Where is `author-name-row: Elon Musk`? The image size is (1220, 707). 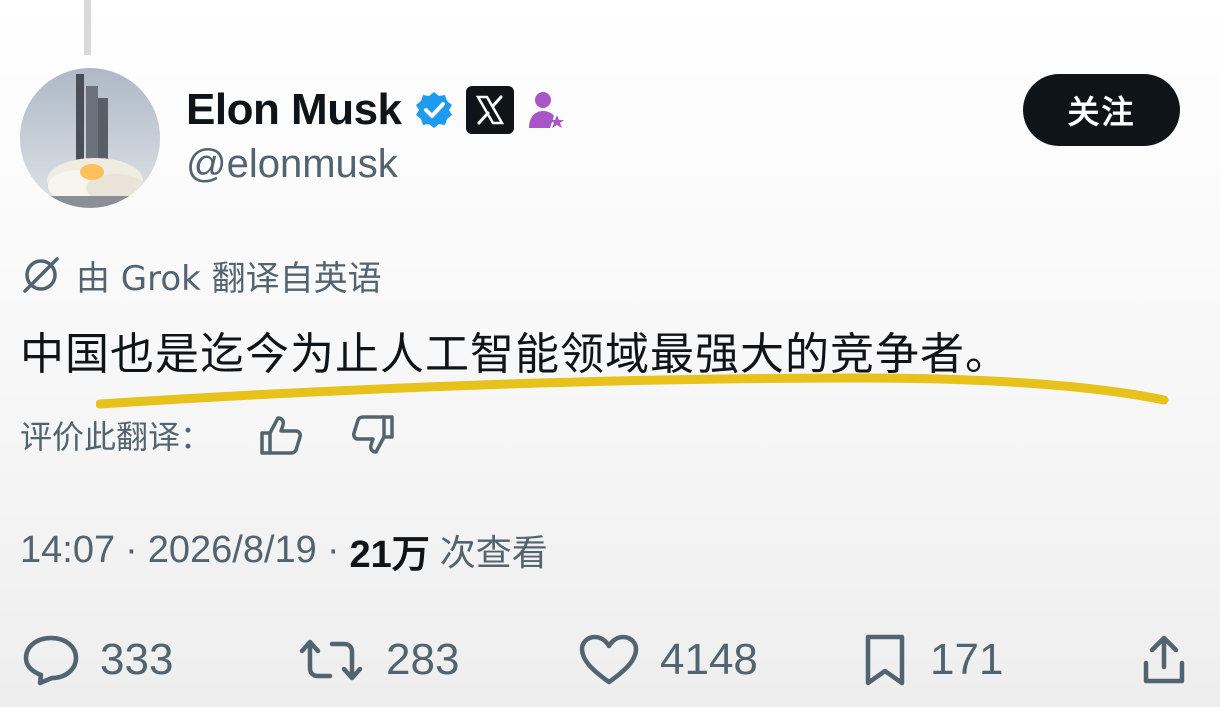 author-name-row: Elon Musk is located at coordinates (376, 110).